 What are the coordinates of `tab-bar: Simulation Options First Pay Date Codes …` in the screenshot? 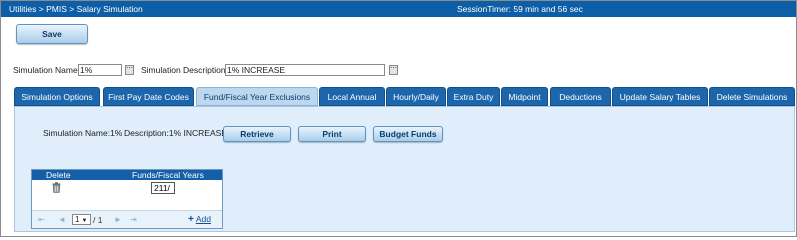 It's located at (404, 96).